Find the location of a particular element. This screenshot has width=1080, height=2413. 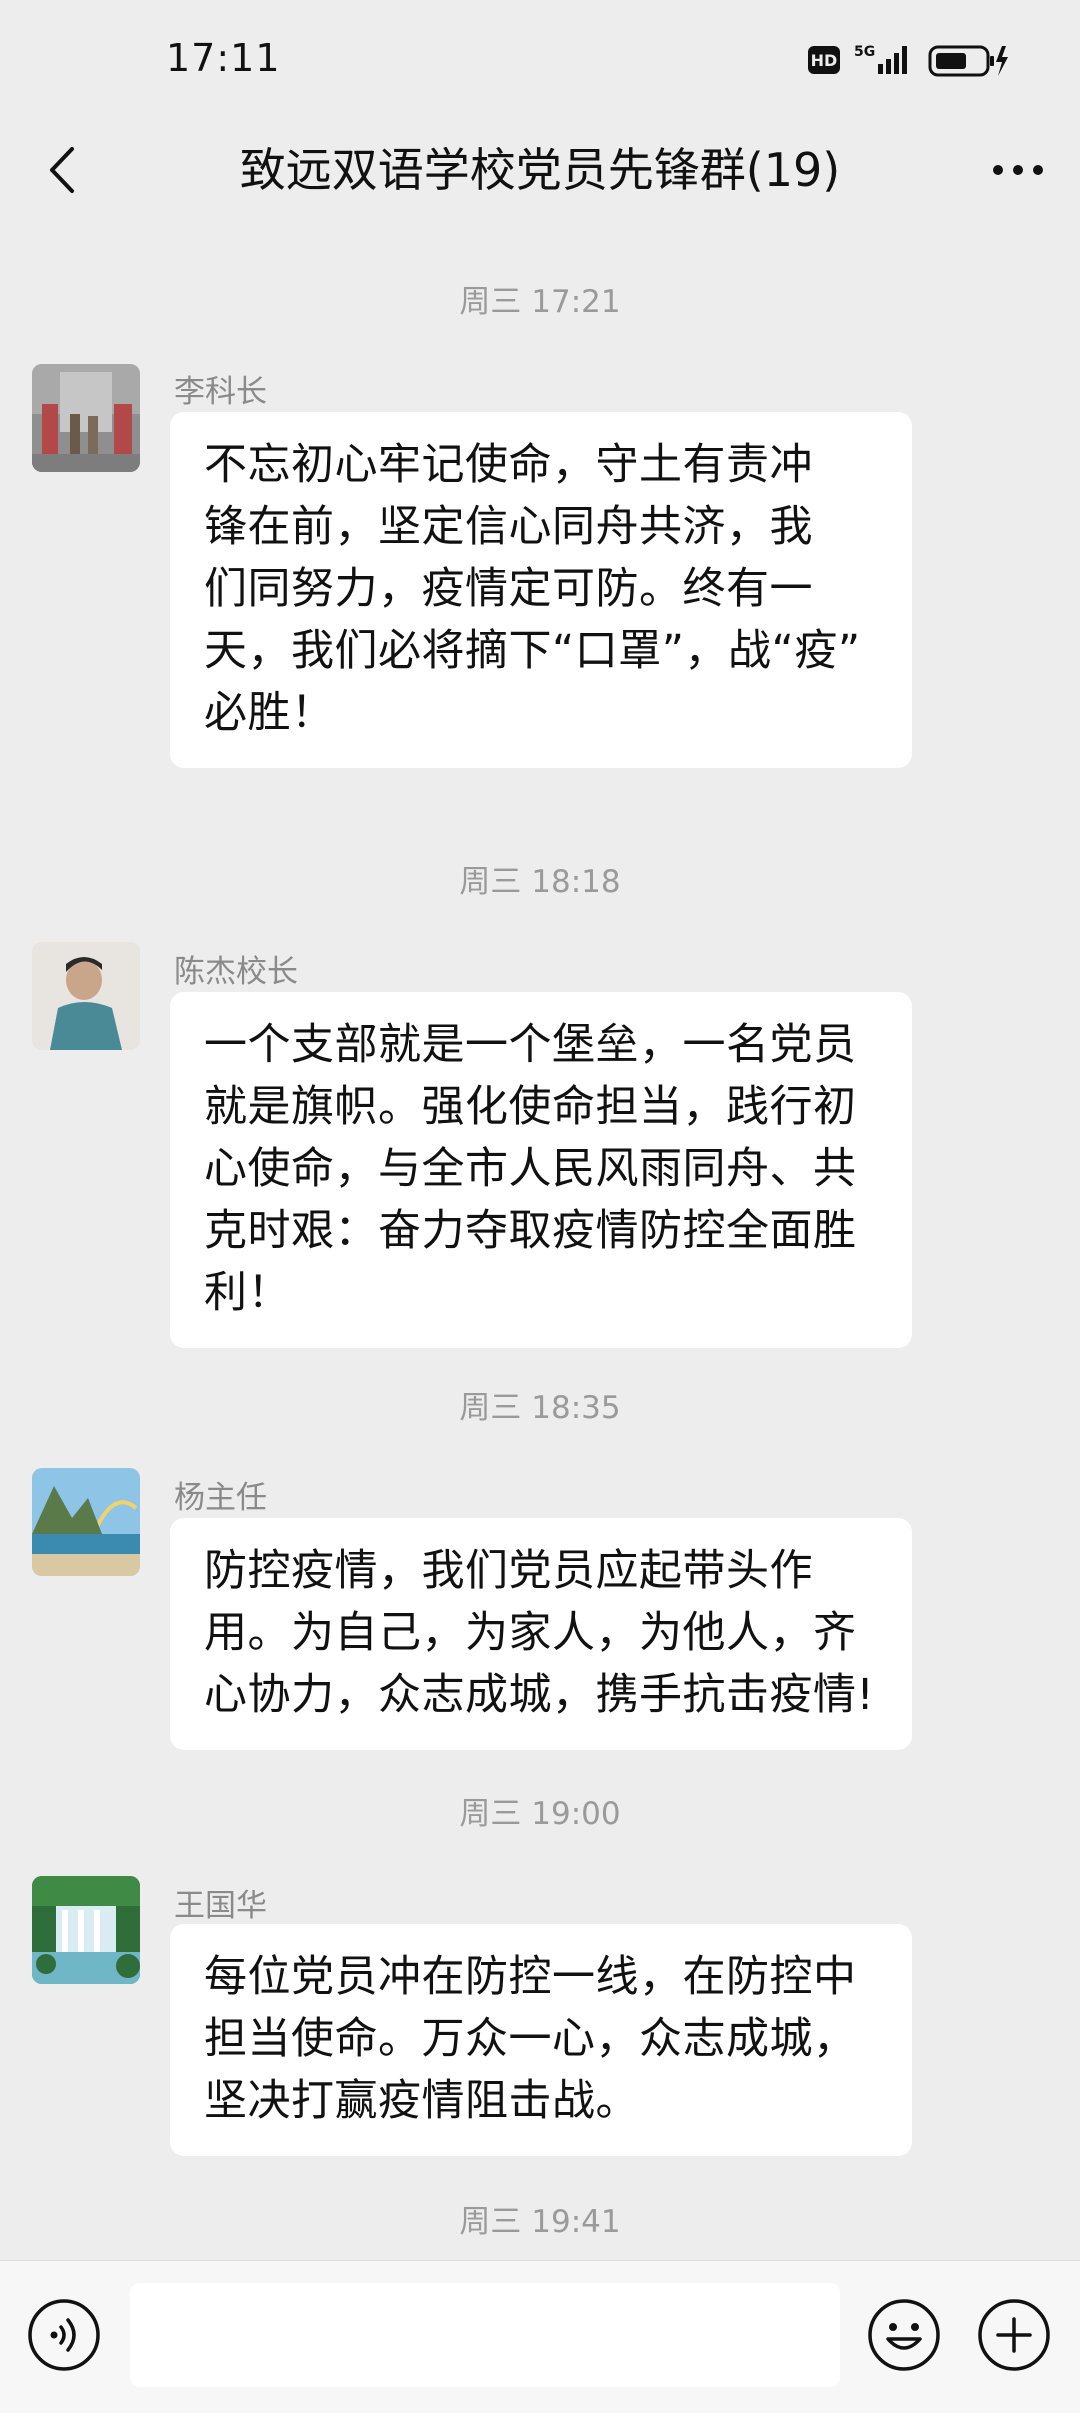

message-timestamp: 周三 17:21 is located at coordinates (540, 302).